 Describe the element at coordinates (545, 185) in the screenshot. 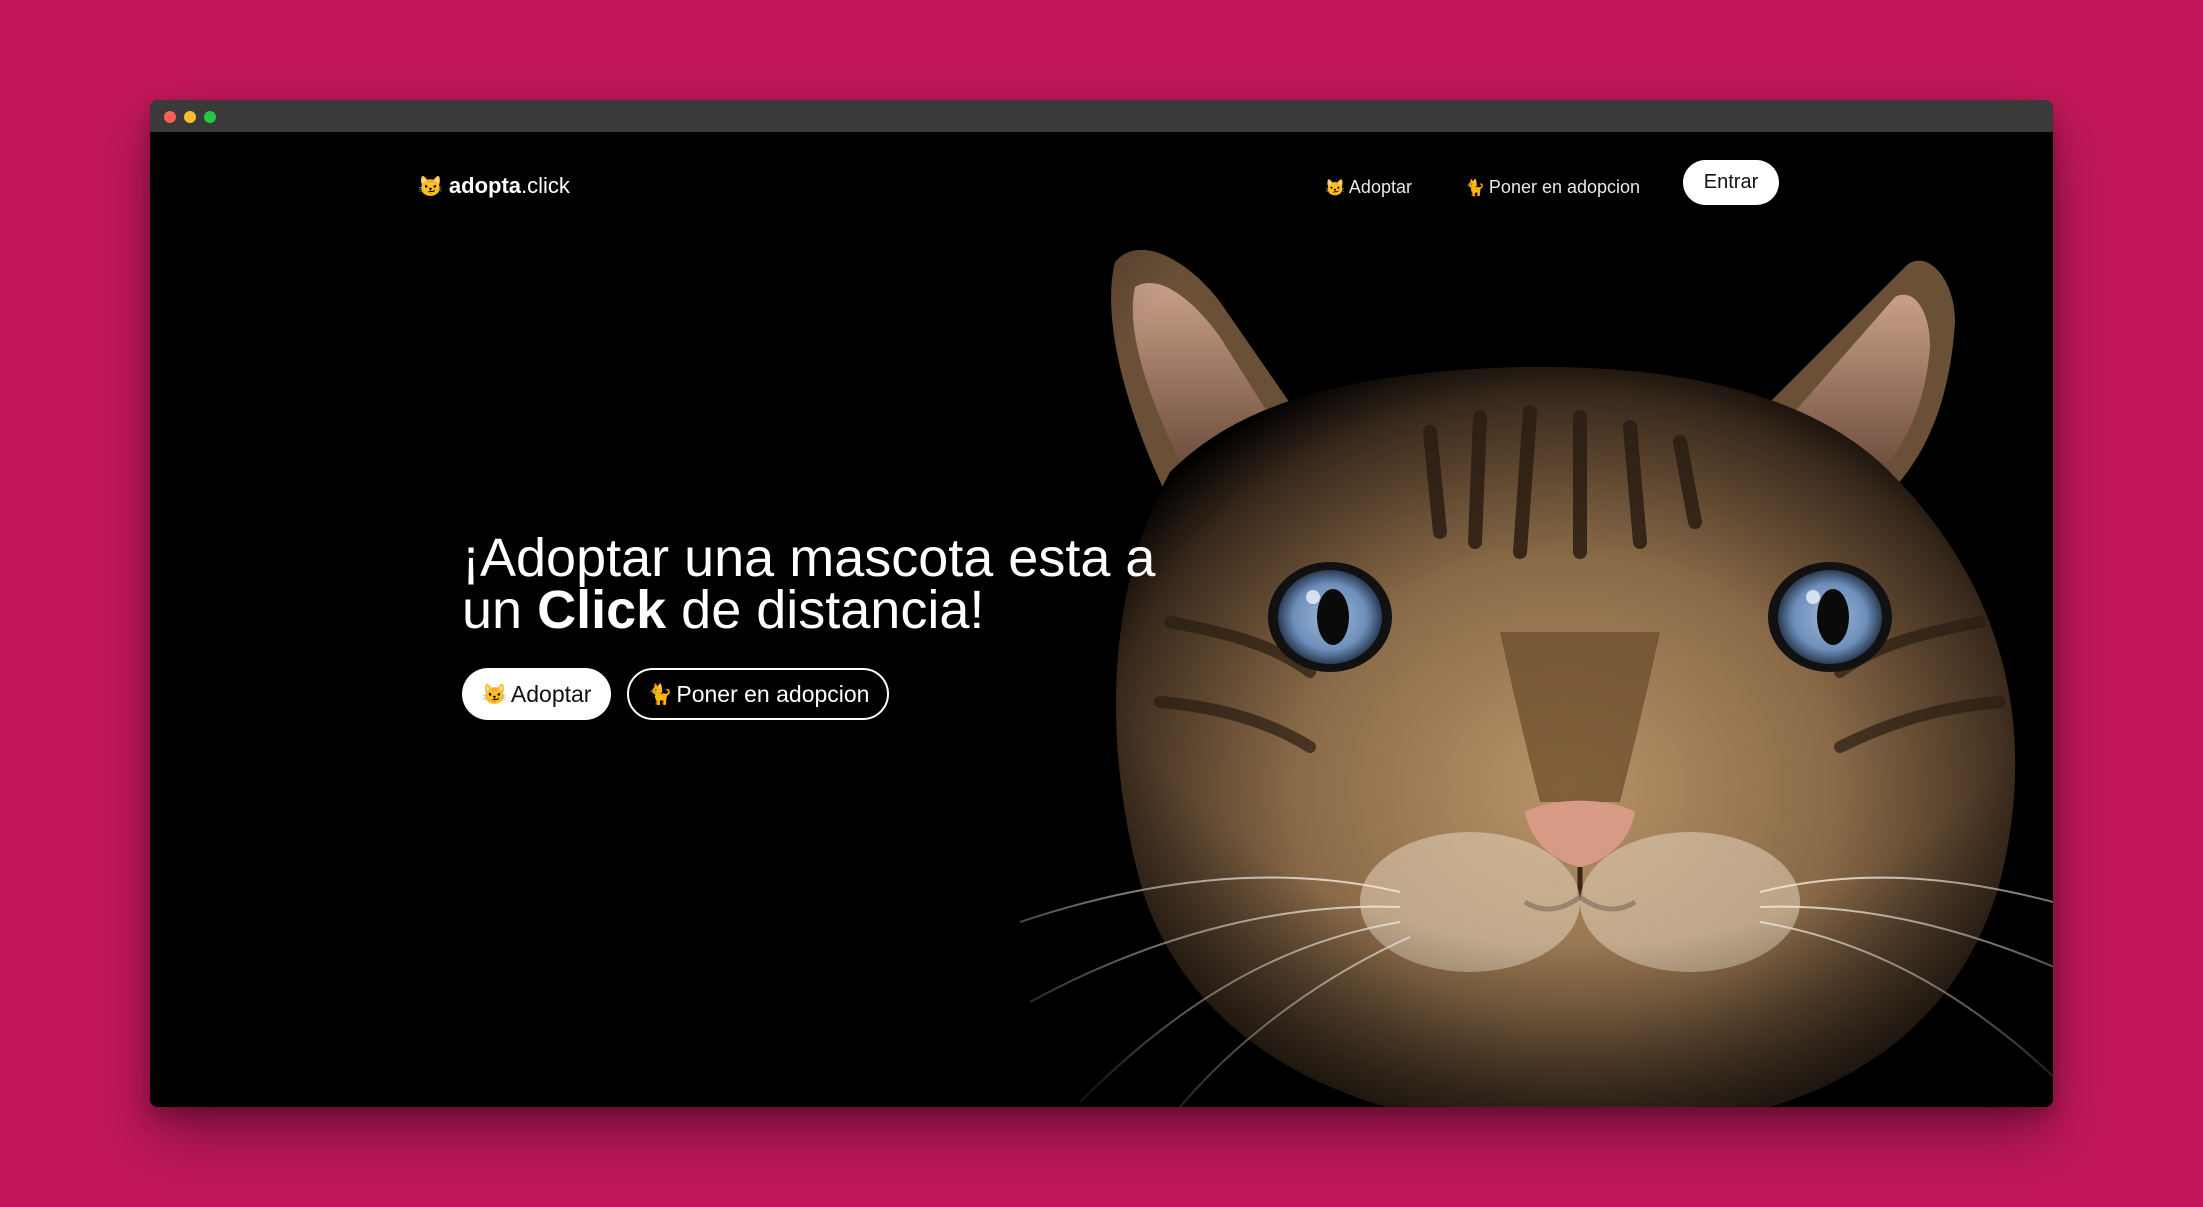

I see `logo-text-light: .click` at that location.